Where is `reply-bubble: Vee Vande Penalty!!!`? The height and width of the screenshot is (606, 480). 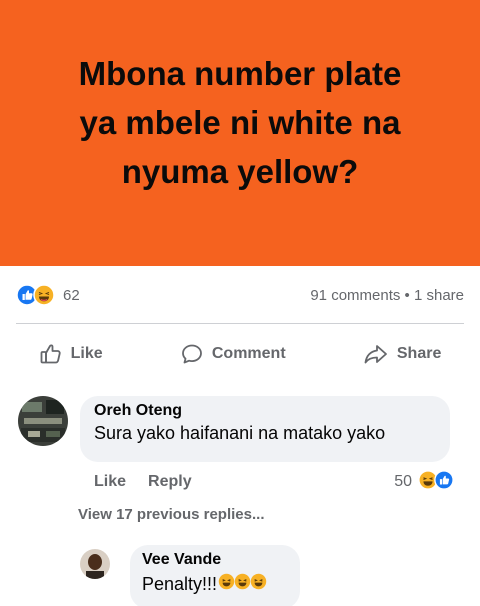 reply-bubble: Vee Vande Penalty!!! is located at coordinates (215, 575).